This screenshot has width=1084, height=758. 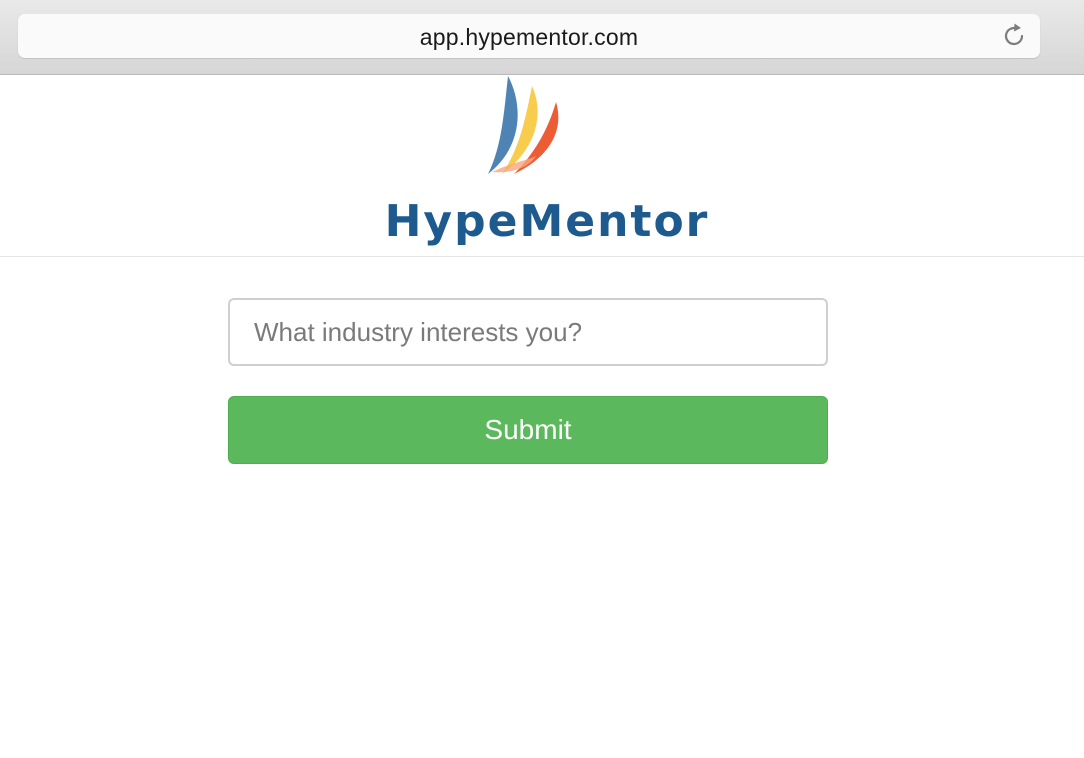 I want to click on sail-logo-icon, so click(x=523, y=126).